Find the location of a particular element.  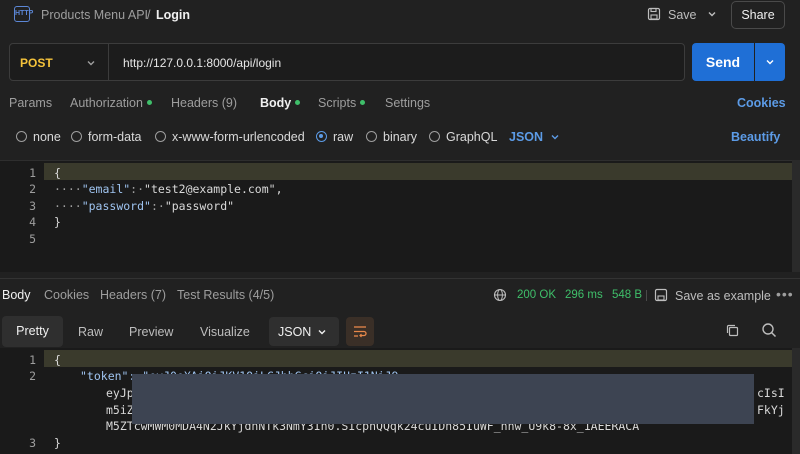

view-tab-preview: Preview is located at coordinates (151, 332).